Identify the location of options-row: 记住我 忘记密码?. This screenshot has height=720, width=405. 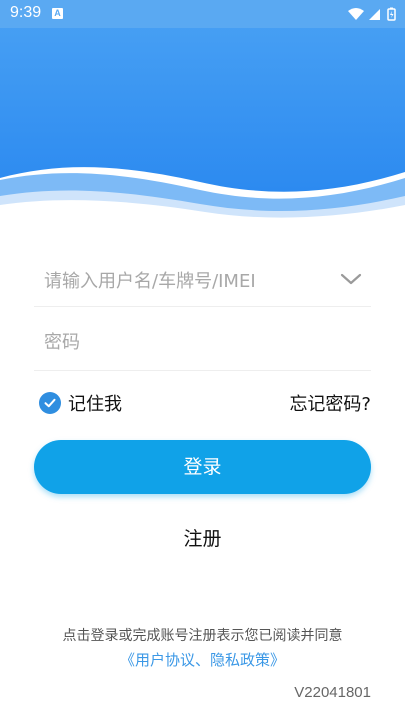
(202, 399).